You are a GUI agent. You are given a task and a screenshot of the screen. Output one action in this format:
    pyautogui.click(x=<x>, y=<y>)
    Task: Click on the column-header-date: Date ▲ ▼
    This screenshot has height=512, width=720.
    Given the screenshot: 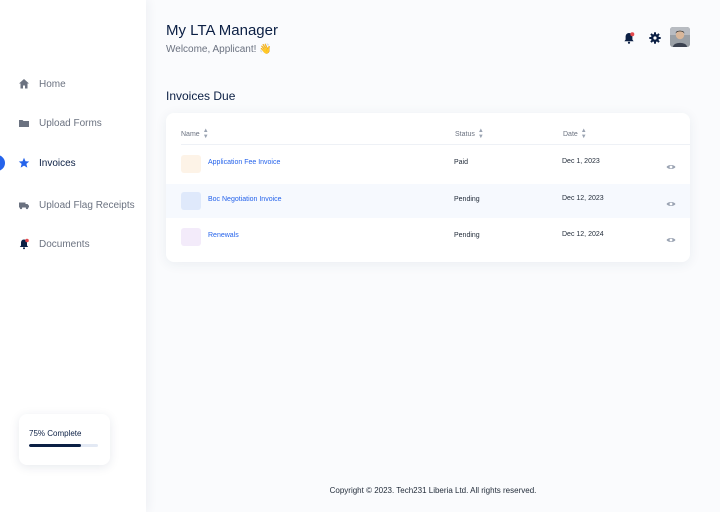 What is the action you would take?
    pyautogui.click(x=575, y=134)
    